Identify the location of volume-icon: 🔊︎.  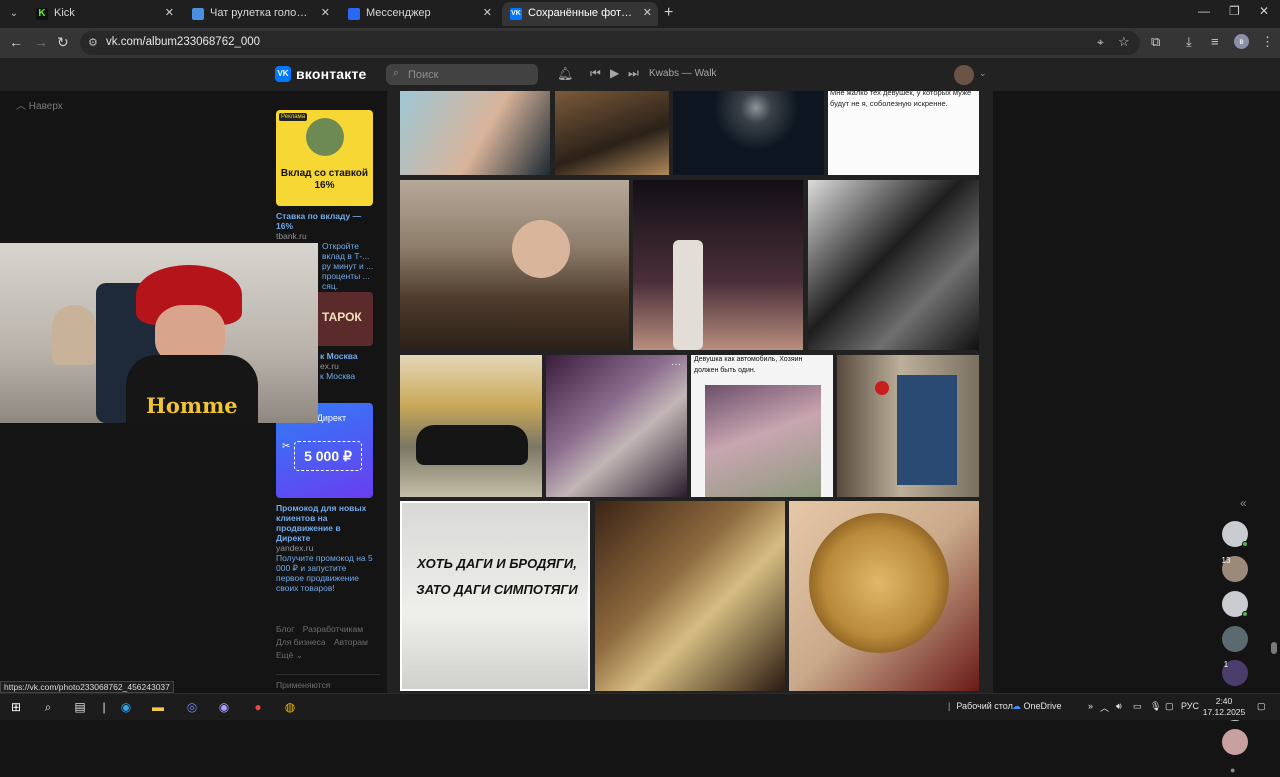
(1119, 706).